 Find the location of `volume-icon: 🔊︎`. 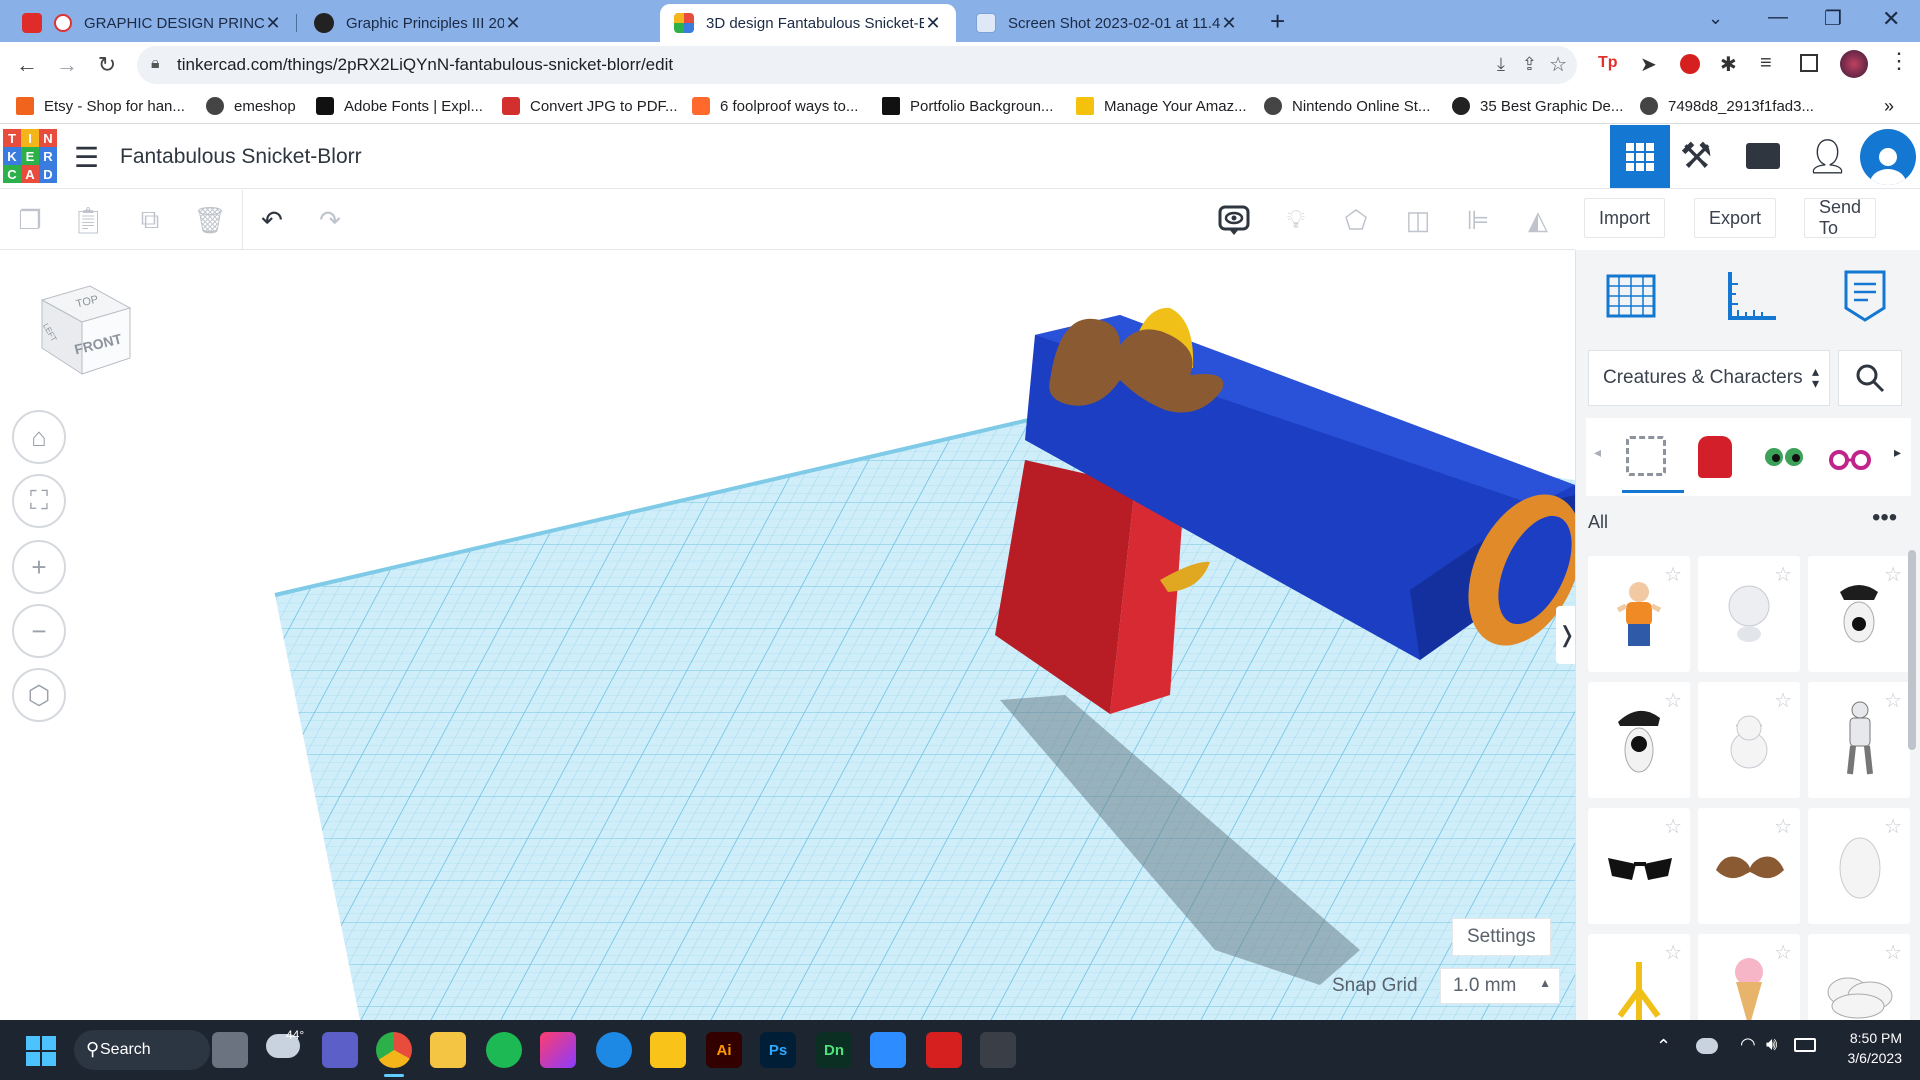

volume-icon: 🔊︎ is located at coordinates (1771, 1044).